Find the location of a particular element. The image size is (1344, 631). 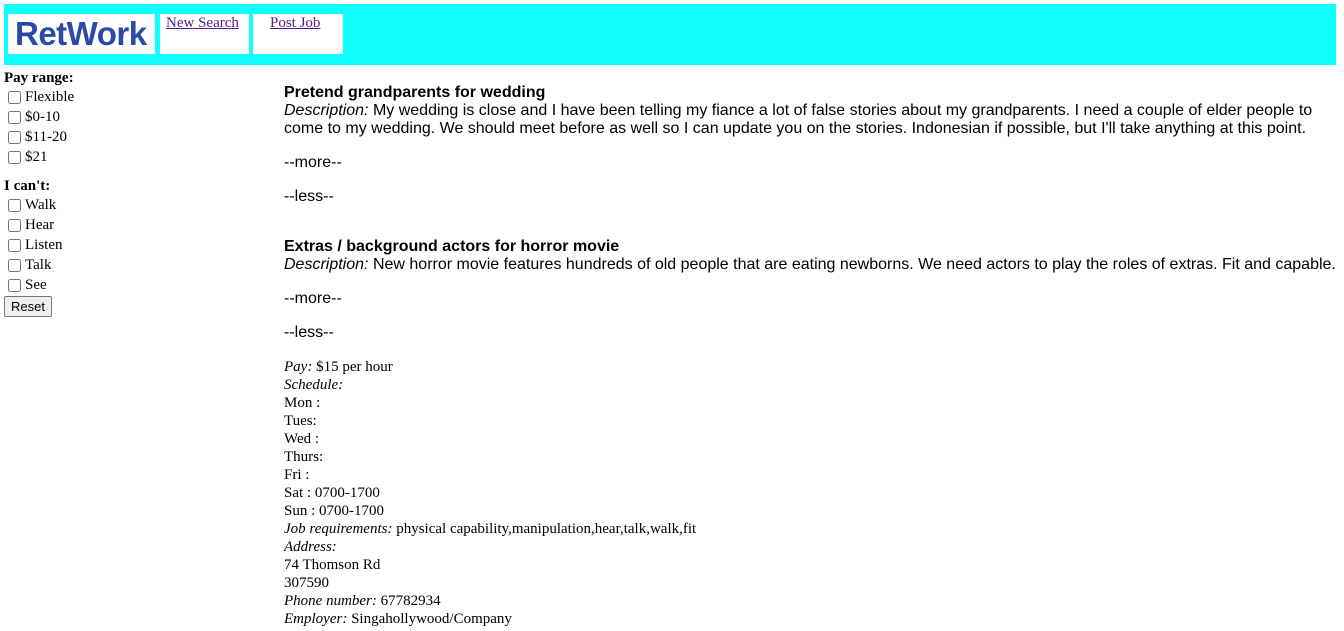

cant-hear-checkbox is located at coordinates (14, 225).